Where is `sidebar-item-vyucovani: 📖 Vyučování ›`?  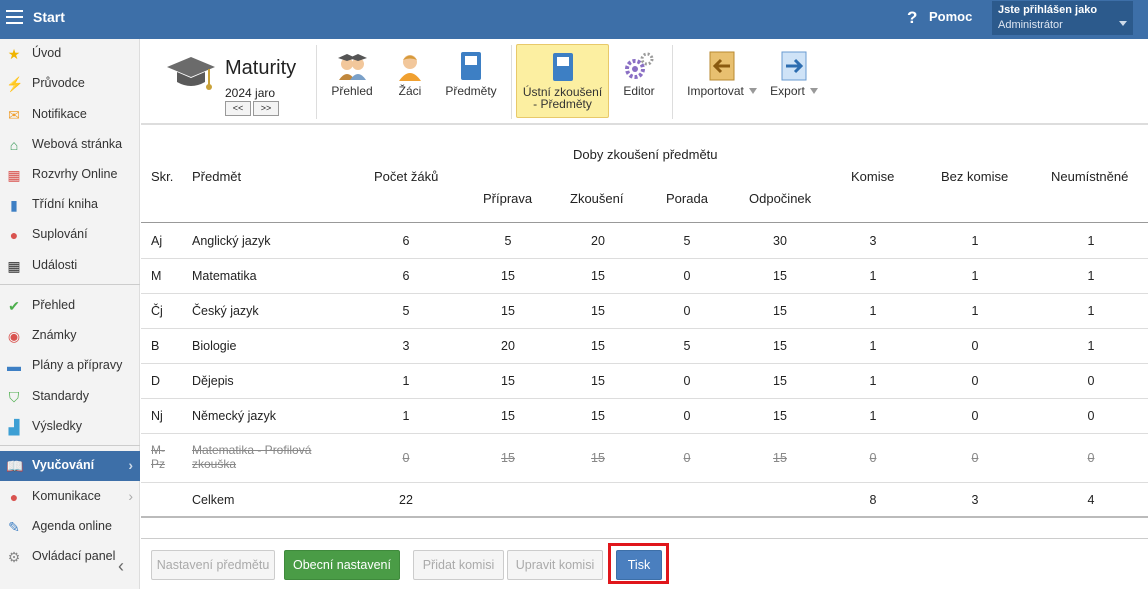
sidebar-item-vyucovani: 📖 Vyučování › is located at coordinates (70, 466).